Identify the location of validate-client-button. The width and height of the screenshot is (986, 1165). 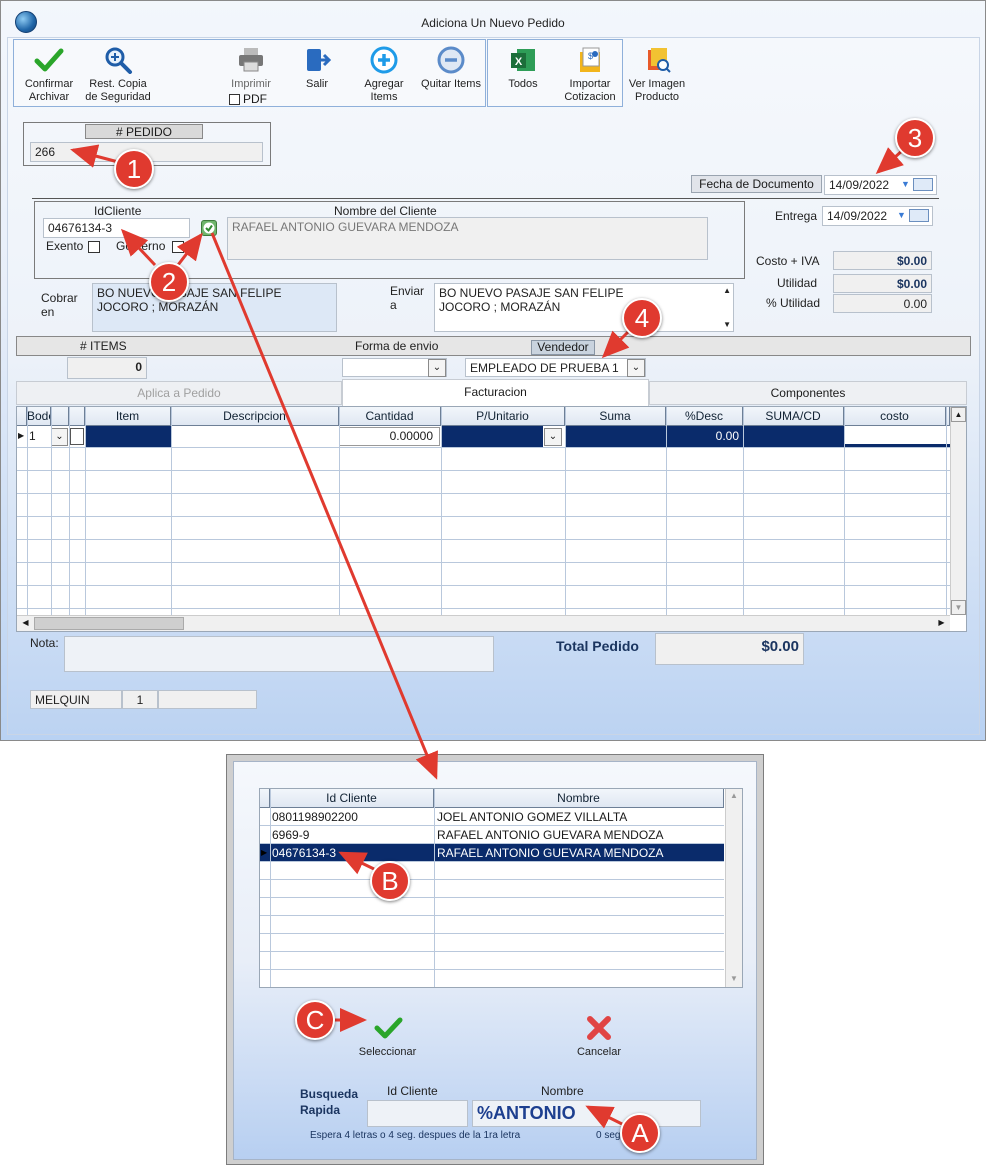
(209, 228).